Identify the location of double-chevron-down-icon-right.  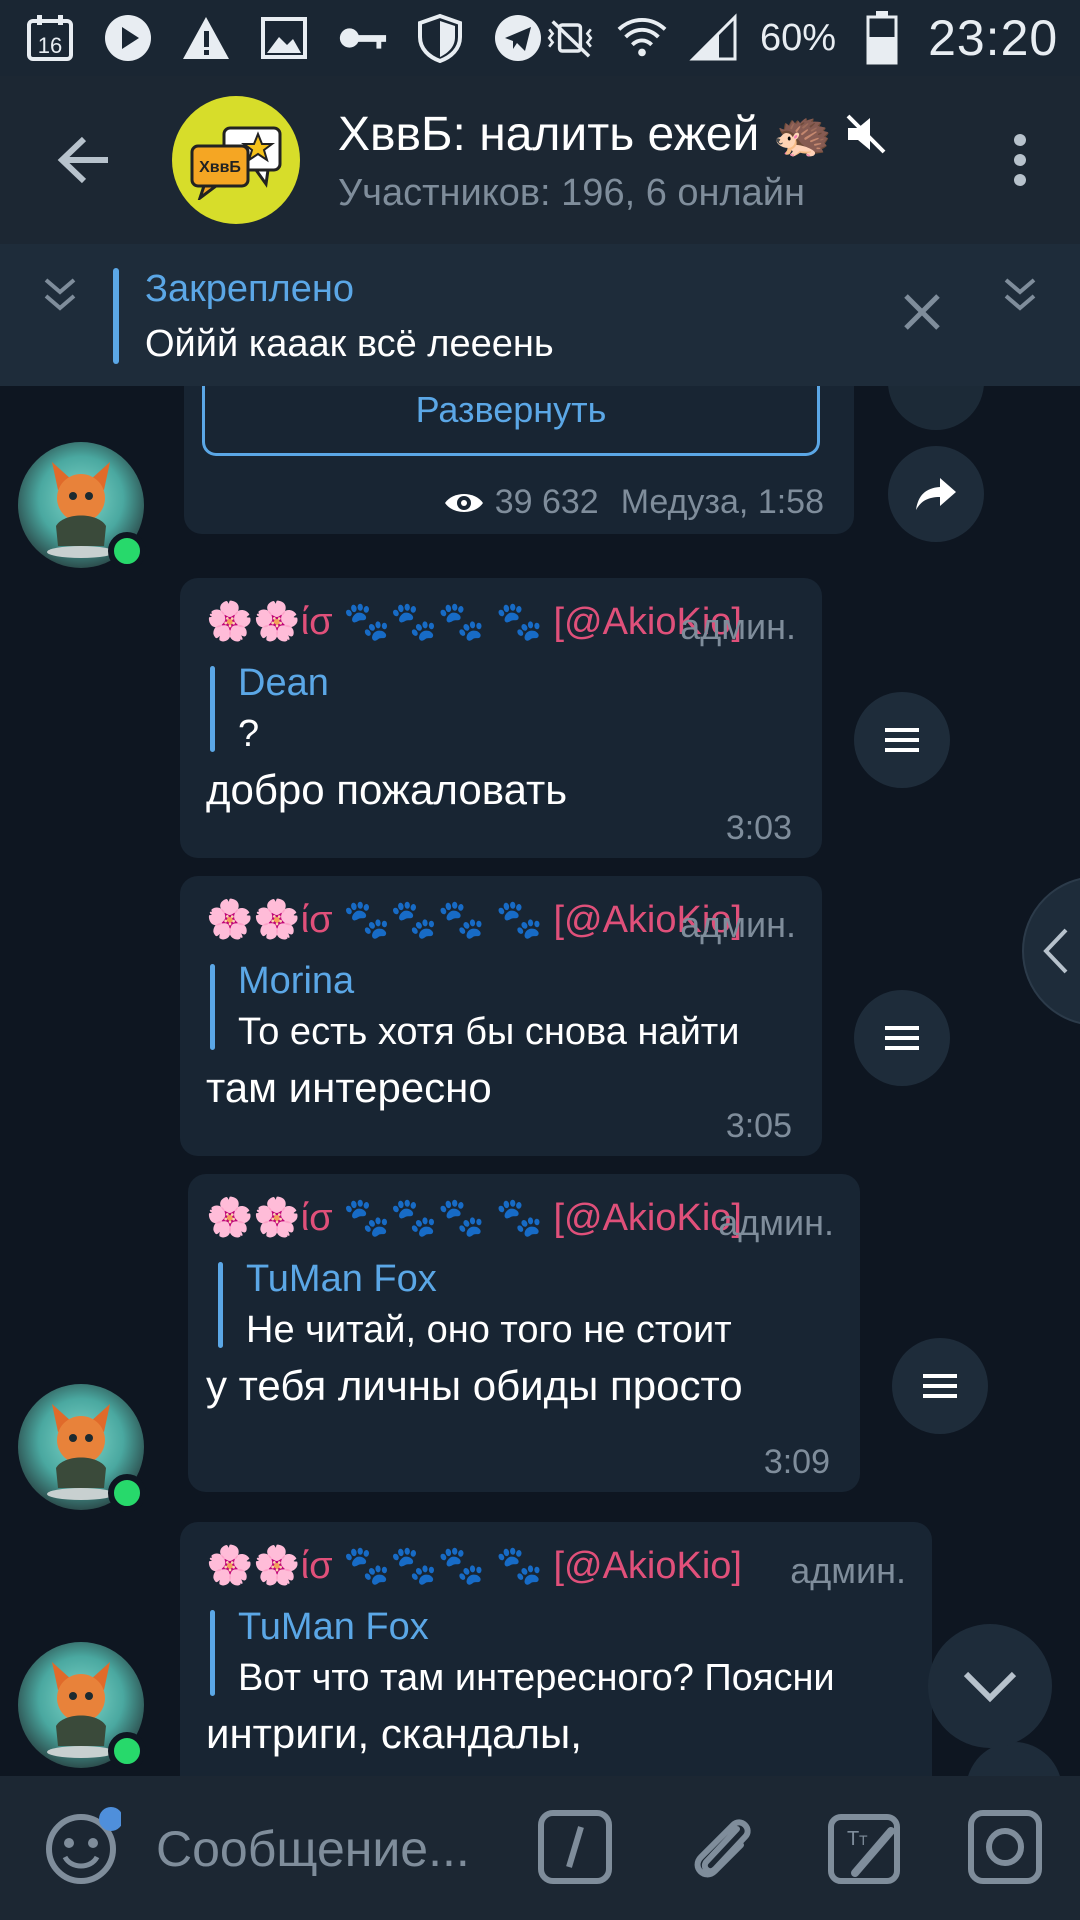
(1020, 294).